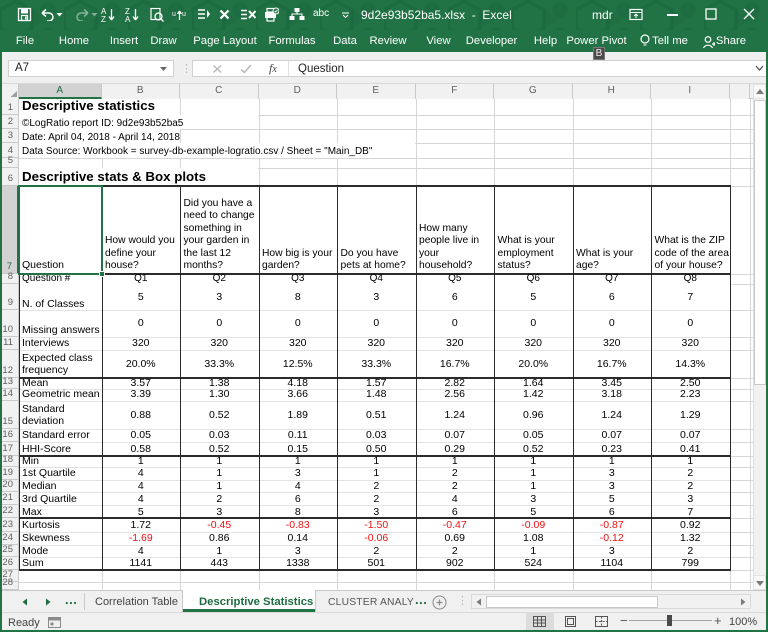  What do you see at coordinates (128, 19) in the screenshot?
I see `svg-text: A` at bounding box center [128, 19].